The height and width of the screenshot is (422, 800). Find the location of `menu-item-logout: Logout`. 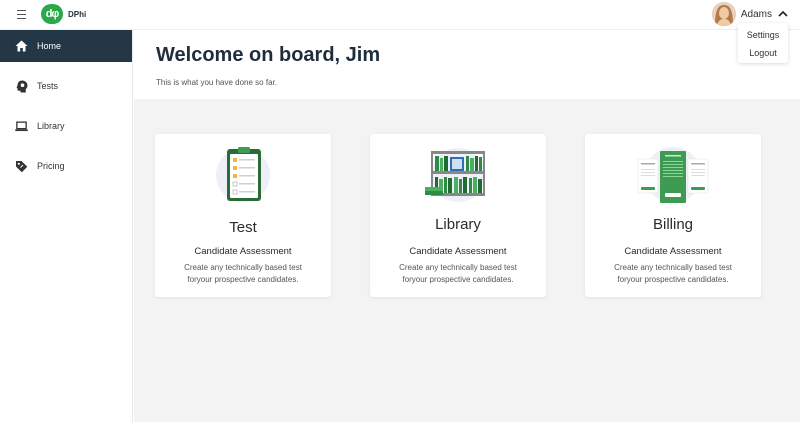

menu-item-logout: Logout is located at coordinates (763, 53).